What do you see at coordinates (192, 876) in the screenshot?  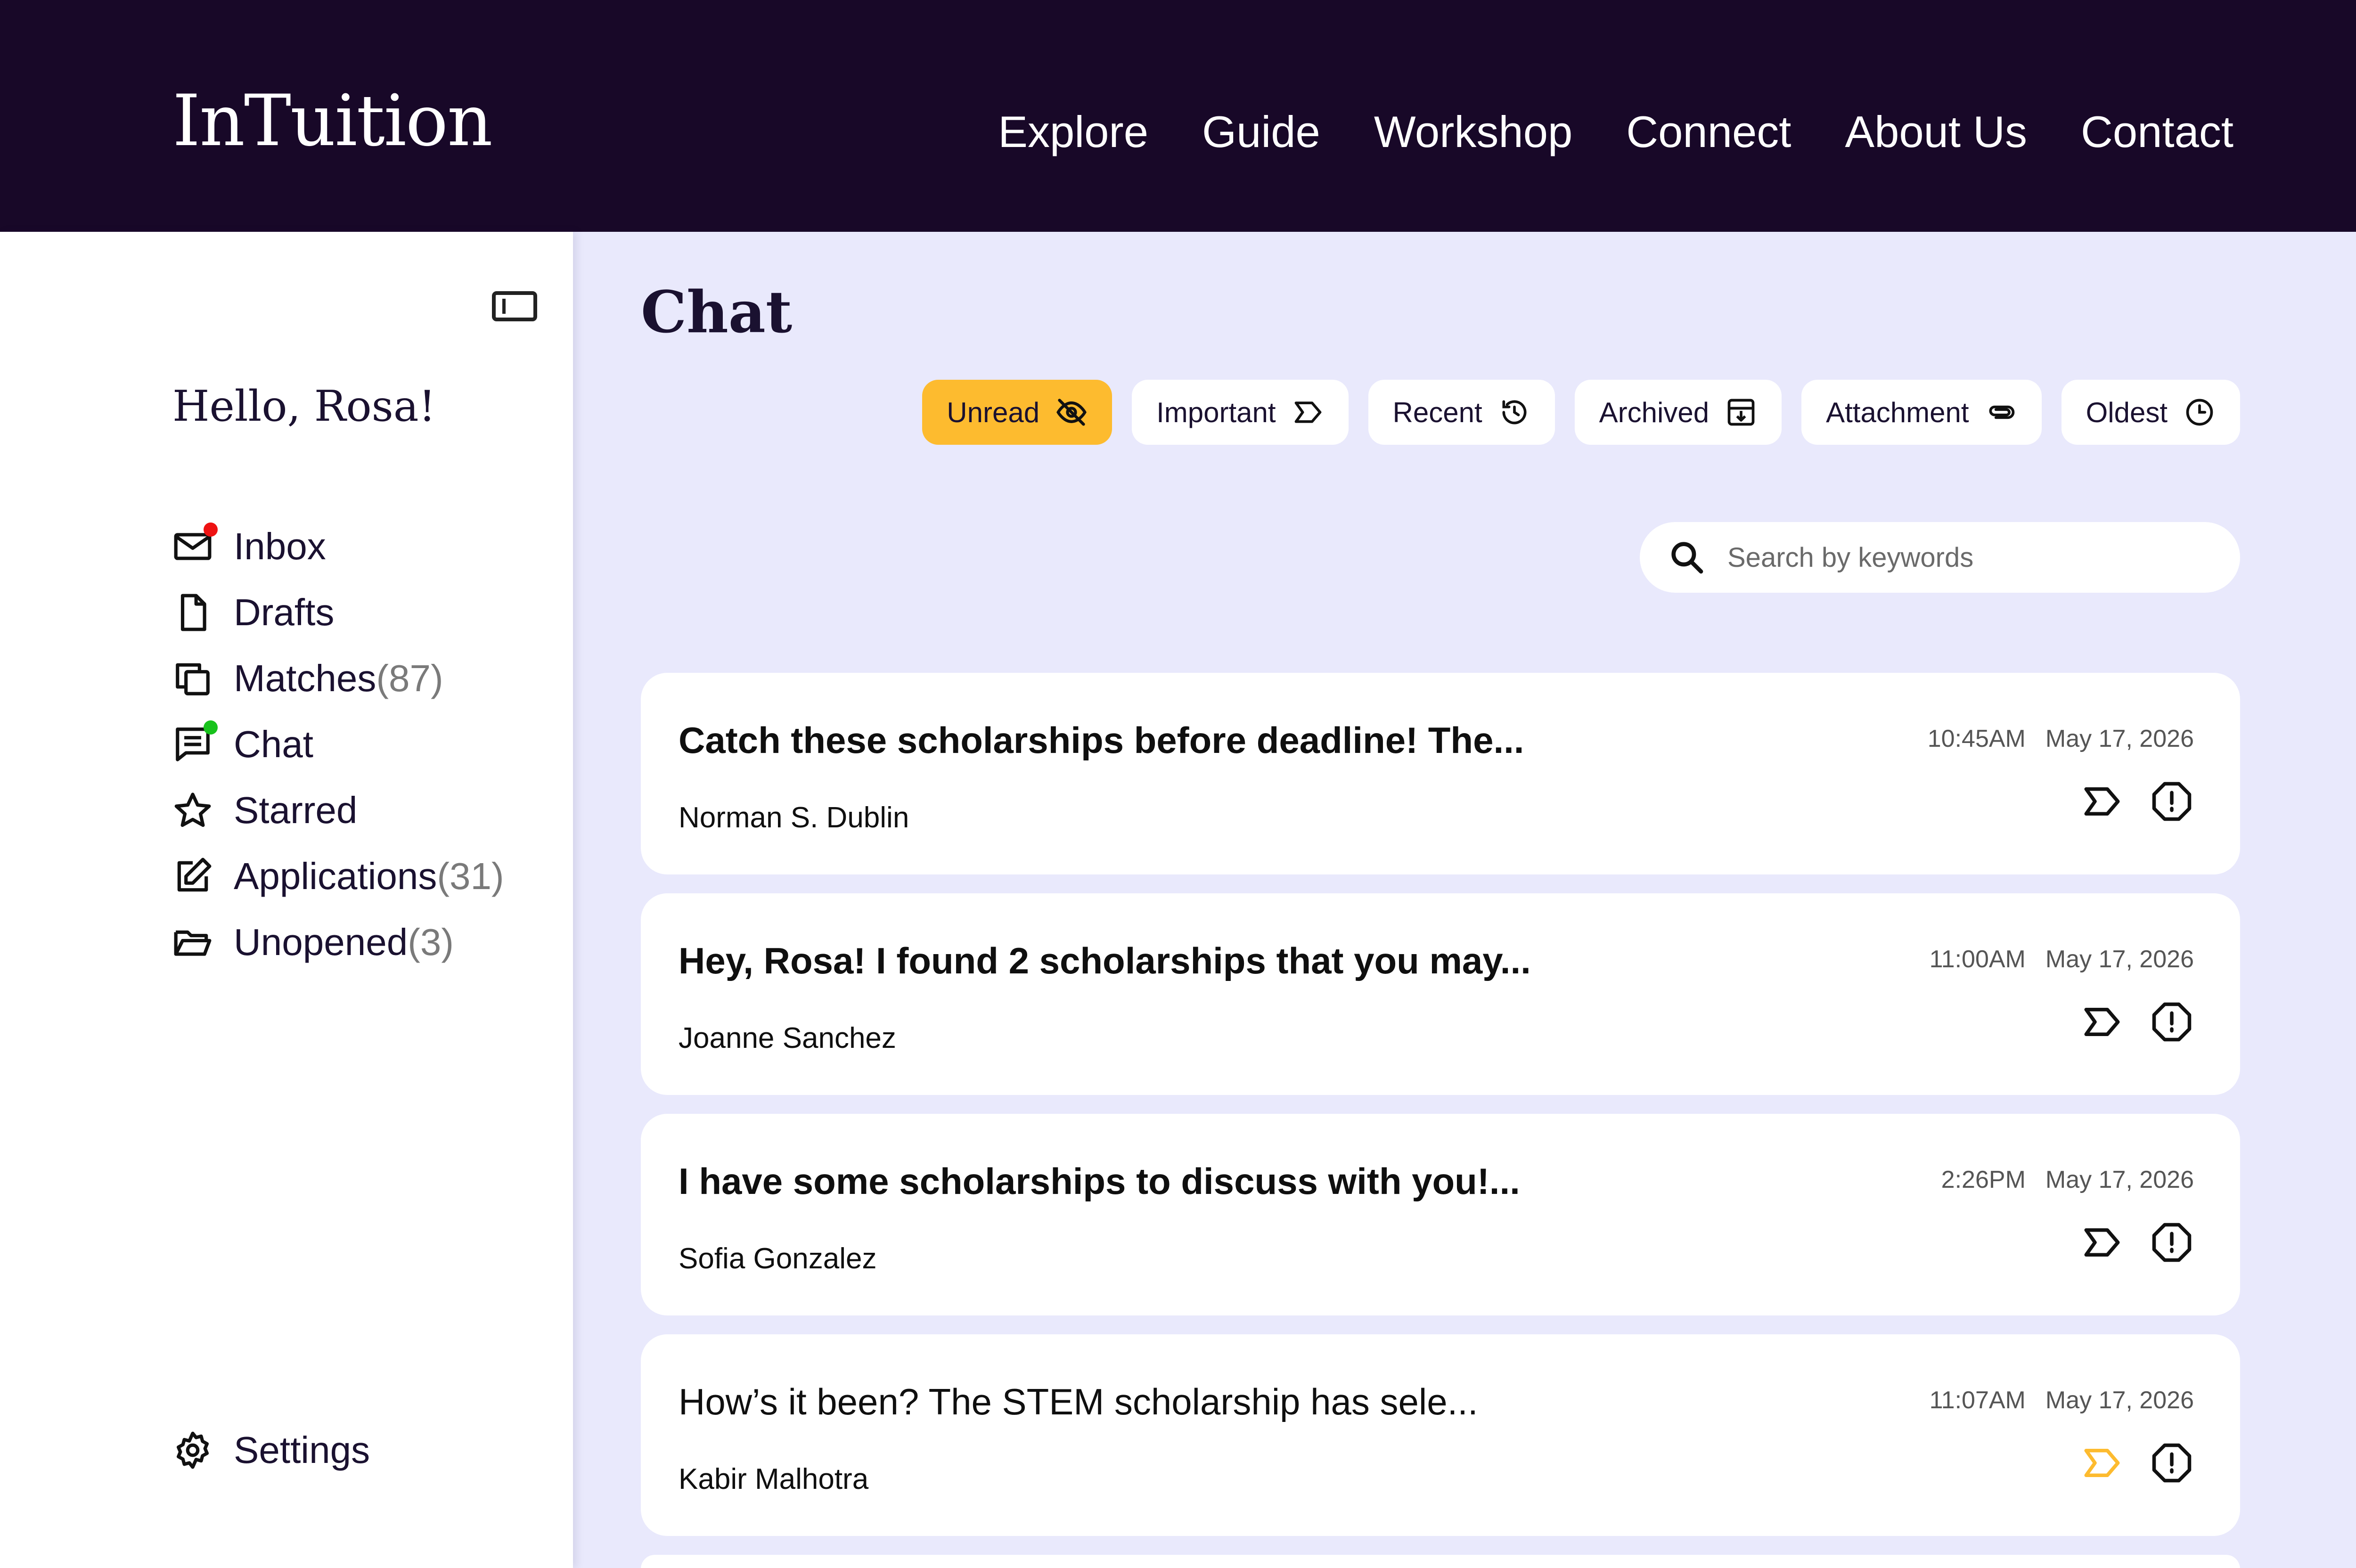 I see `edit-icon` at bounding box center [192, 876].